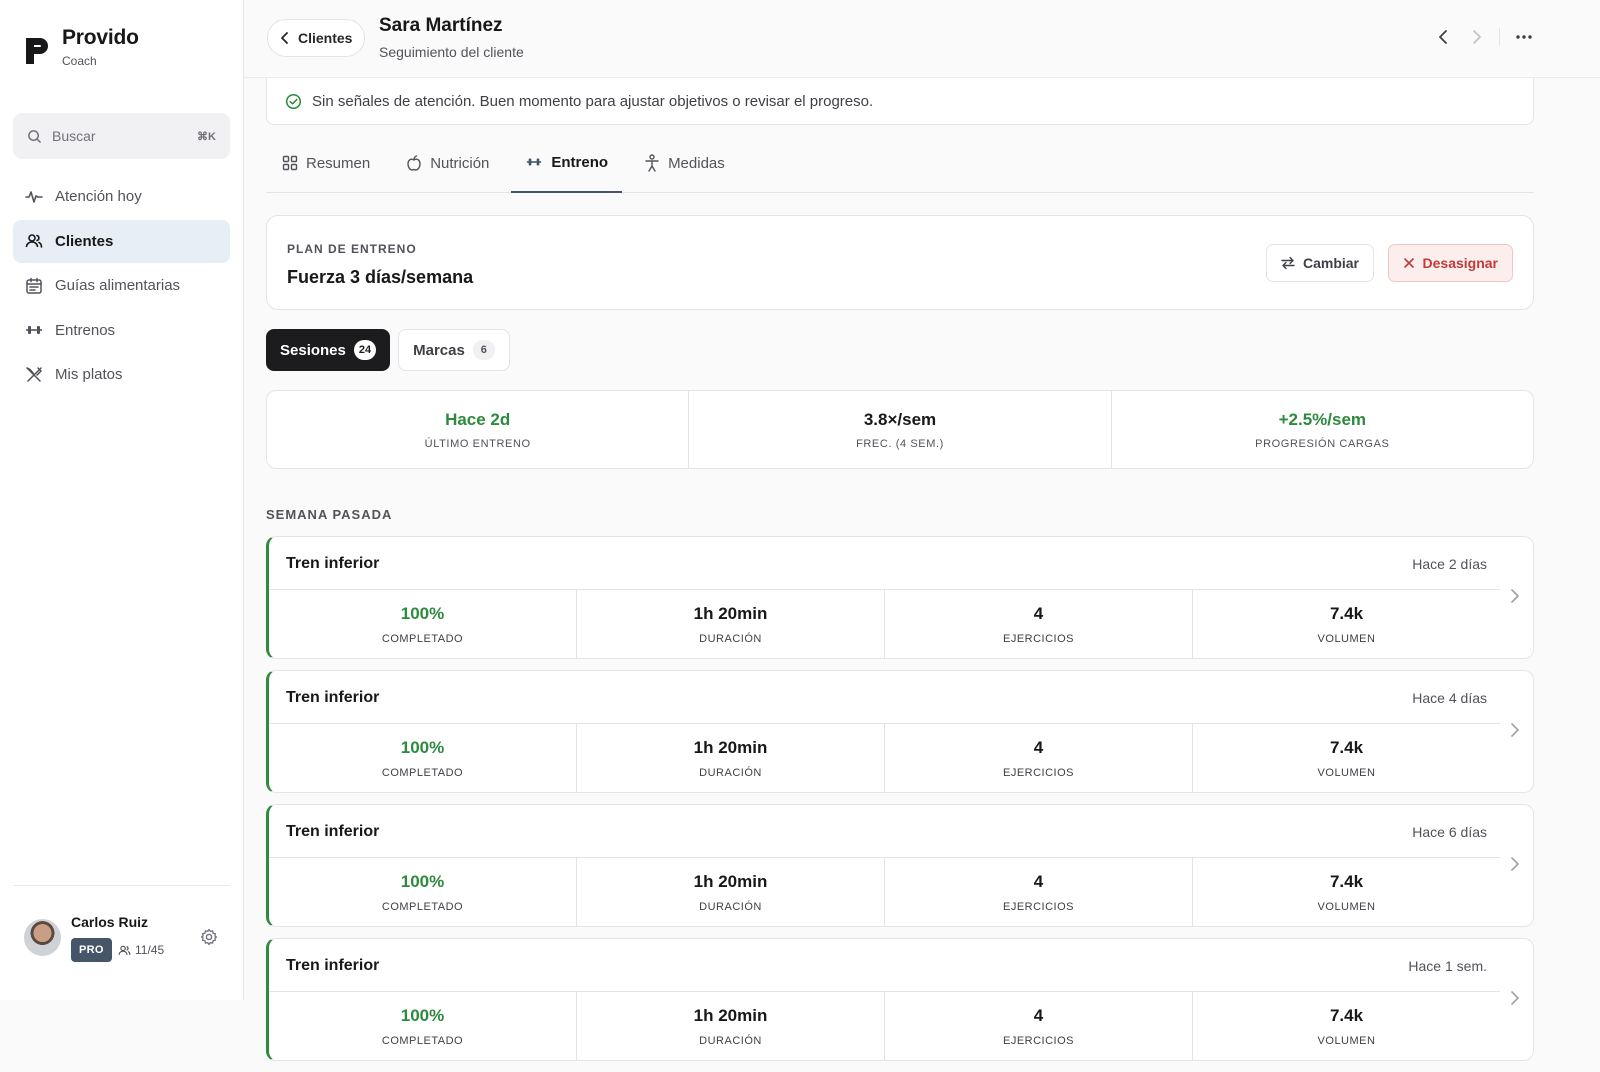 Image resolution: width=1600 pixels, height=1072 pixels. I want to click on sidebar-item-label: Atención hoy, so click(98, 196).